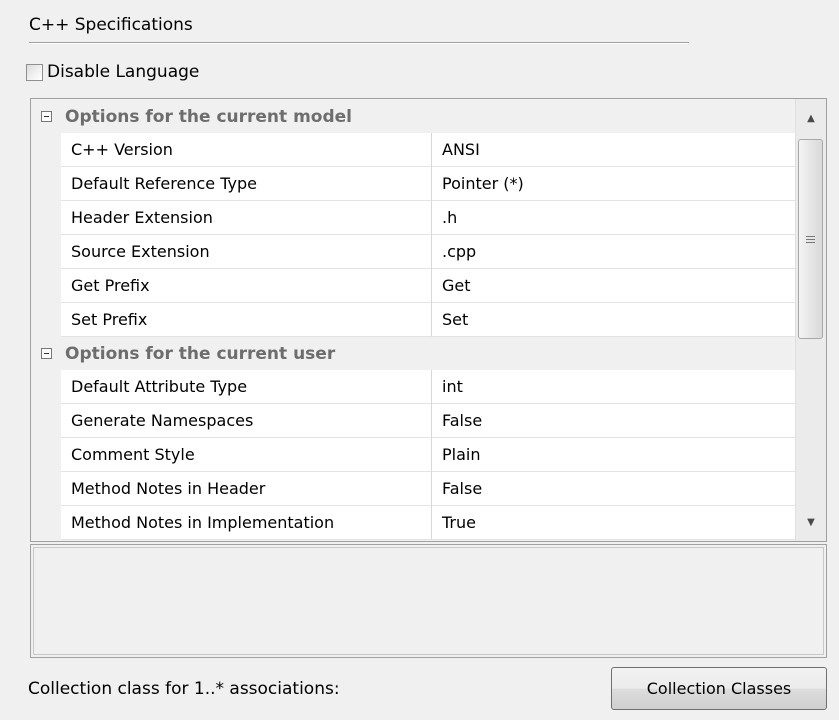  I want to click on category-row: Options for the current model, so click(413, 116).